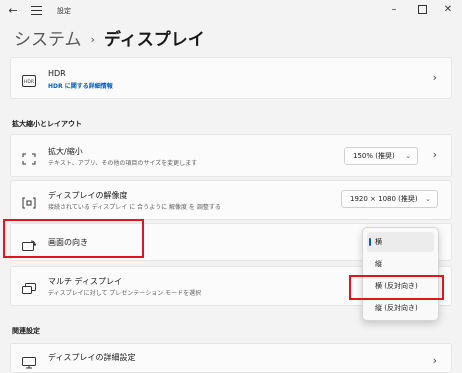 The image size is (462, 373). I want to click on close-button: ✕, so click(448, 10).